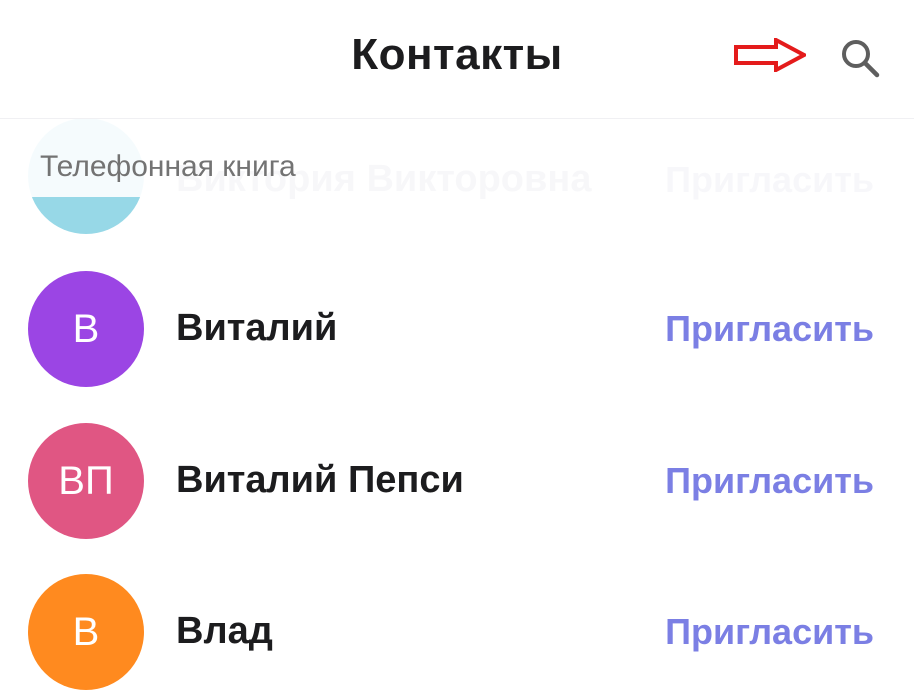 The width and height of the screenshot is (914, 700). I want to click on avatar: ВП, so click(86, 481).